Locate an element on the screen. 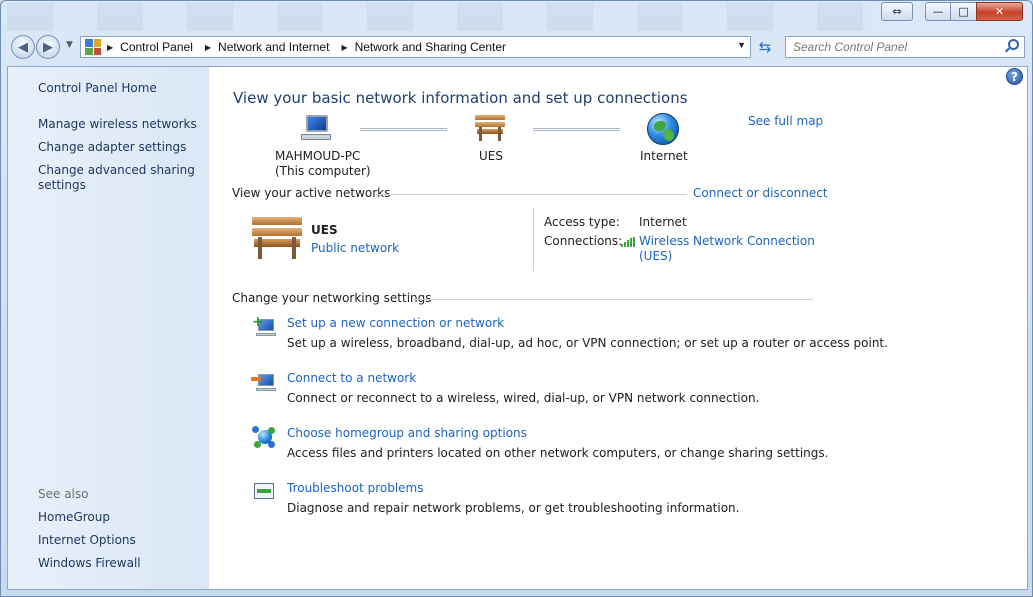 The width and height of the screenshot is (1033, 597). back-button: ◀ is located at coordinates (23, 47).